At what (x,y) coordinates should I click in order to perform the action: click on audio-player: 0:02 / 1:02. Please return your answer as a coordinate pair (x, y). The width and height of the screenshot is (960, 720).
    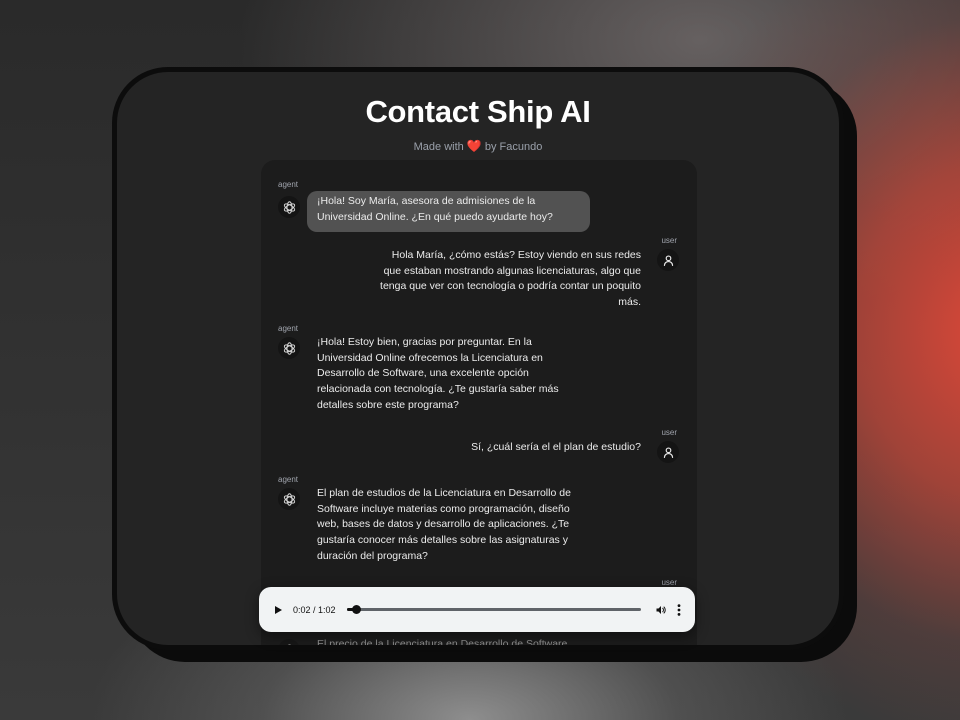
    Looking at the image, I should click on (477, 609).